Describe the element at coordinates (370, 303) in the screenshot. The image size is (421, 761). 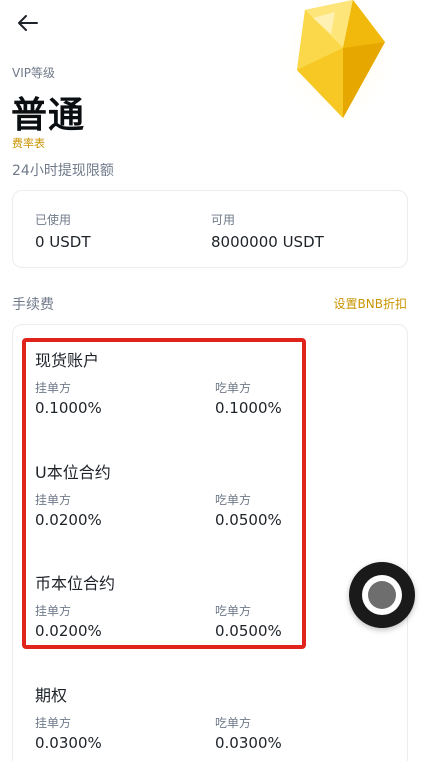
I see `bnb-discount-link: 设置BNB折扣` at that location.